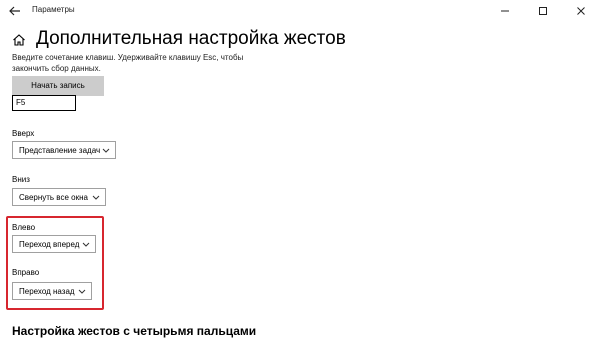  I want to click on gesture-down-value: Свернуть все окна, so click(53, 197).